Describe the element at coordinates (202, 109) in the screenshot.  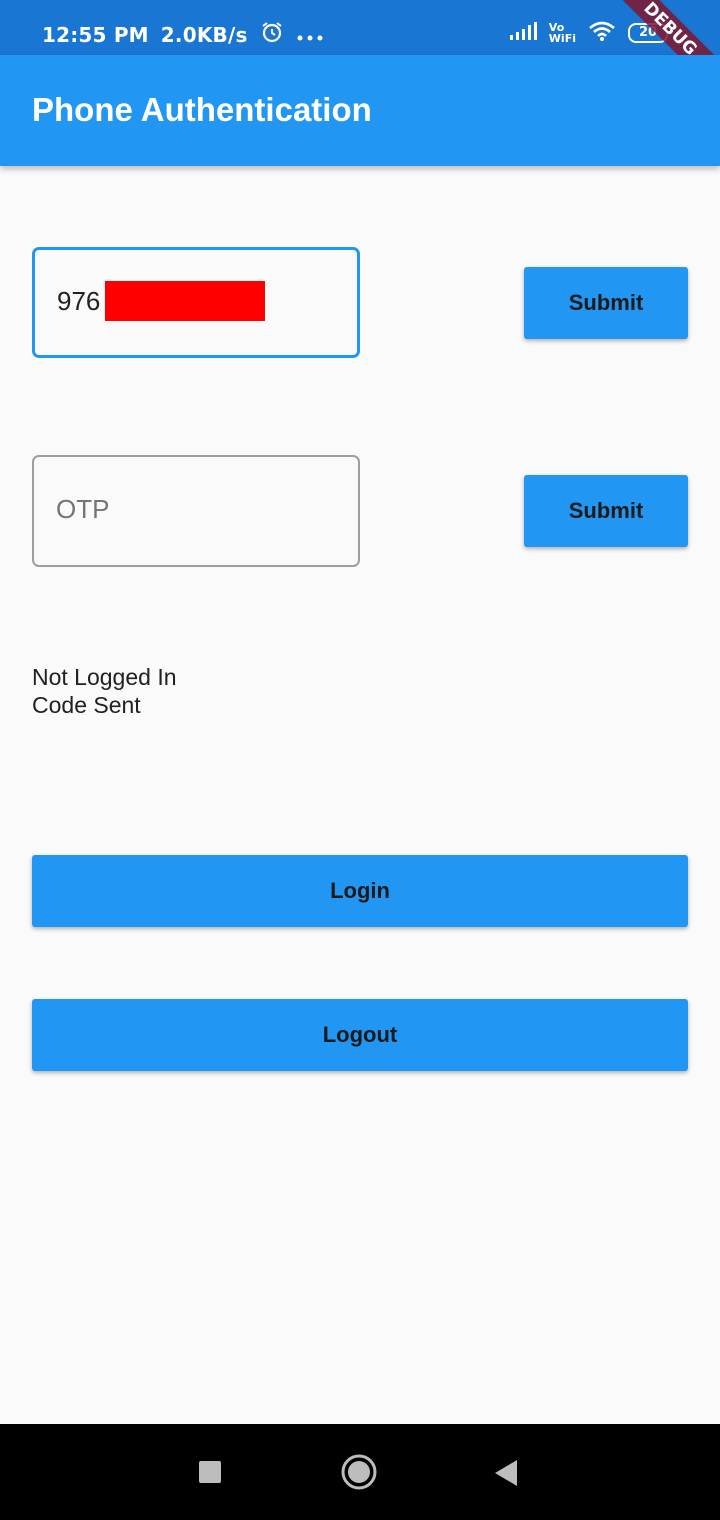
I see `page-title: Phone Authentication` at that location.